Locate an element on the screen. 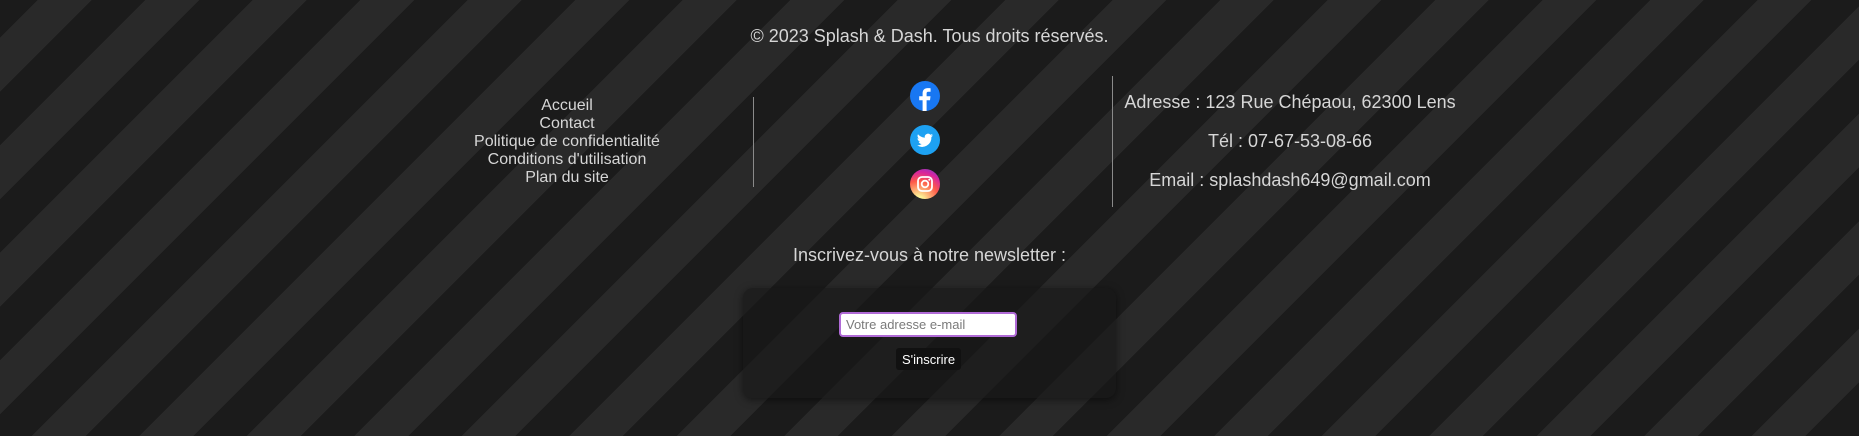  contact-phone: Tél : 07-67-53-08-66 is located at coordinates (1290, 141).